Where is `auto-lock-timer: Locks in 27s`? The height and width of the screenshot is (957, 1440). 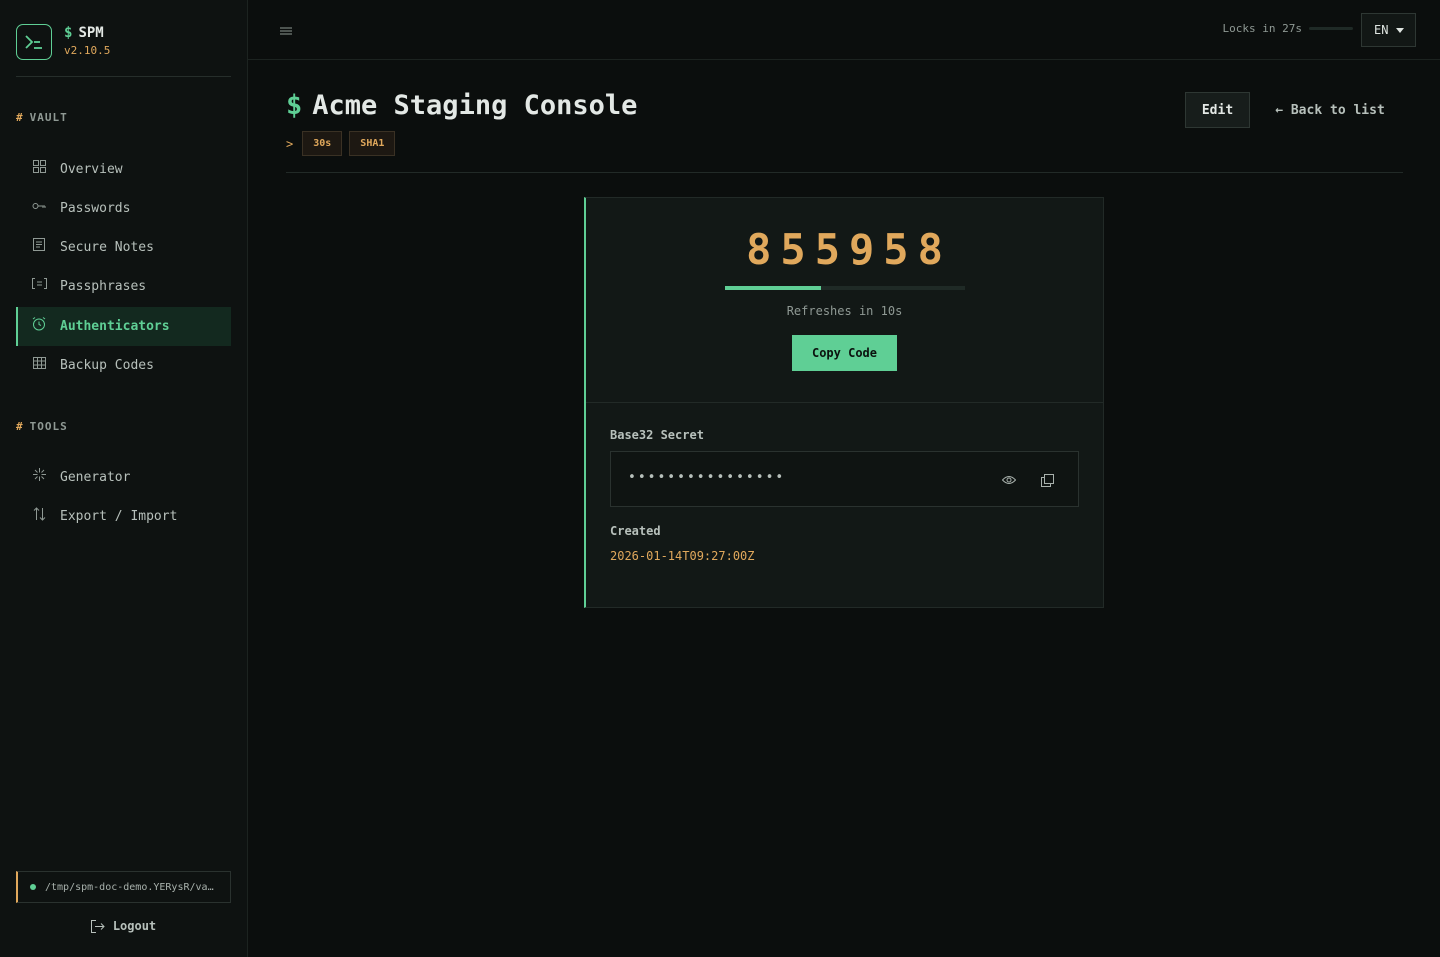 auto-lock-timer: Locks in 27s is located at coordinates (1262, 28).